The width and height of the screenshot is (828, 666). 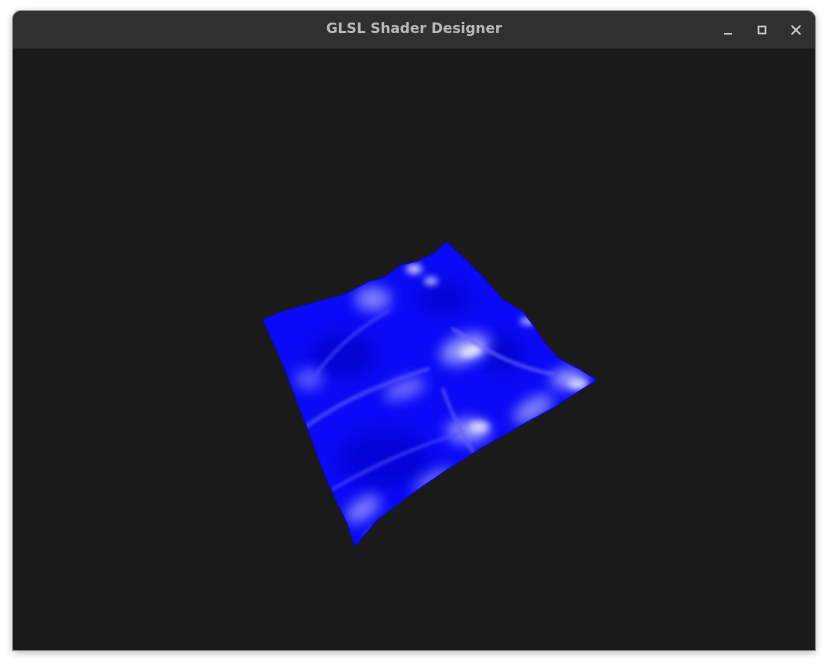 I want to click on window-title: GLSL Shader Designer, so click(x=414, y=29).